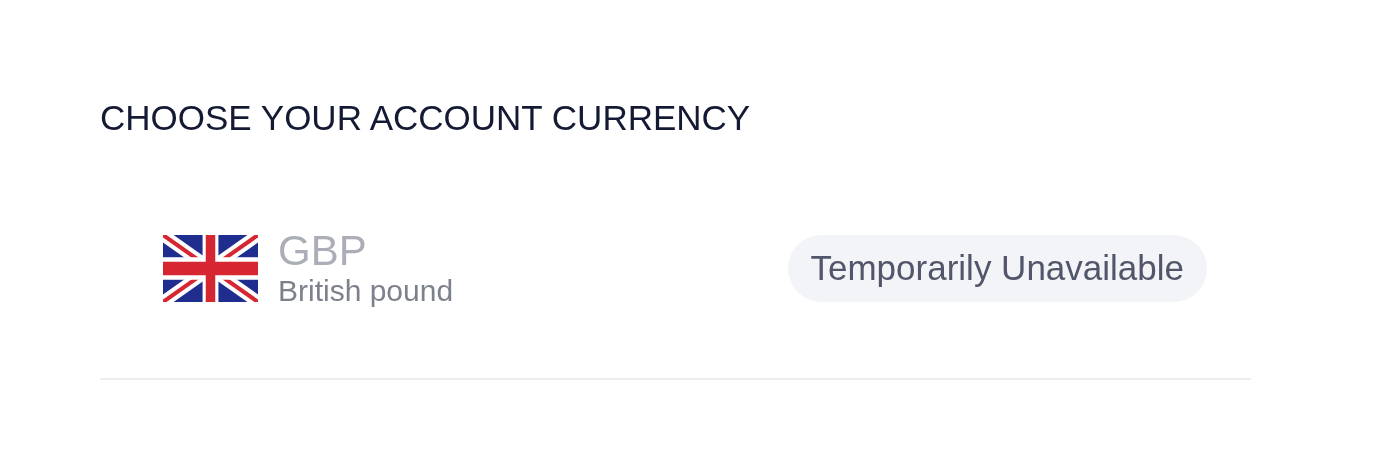 This screenshot has height=465, width=1384. What do you see at coordinates (425, 118) in the screenshot?
I see `section-heading: CHOOSE YOUR ACCOUNT CURRENCY` at bounding box center [425, 118].